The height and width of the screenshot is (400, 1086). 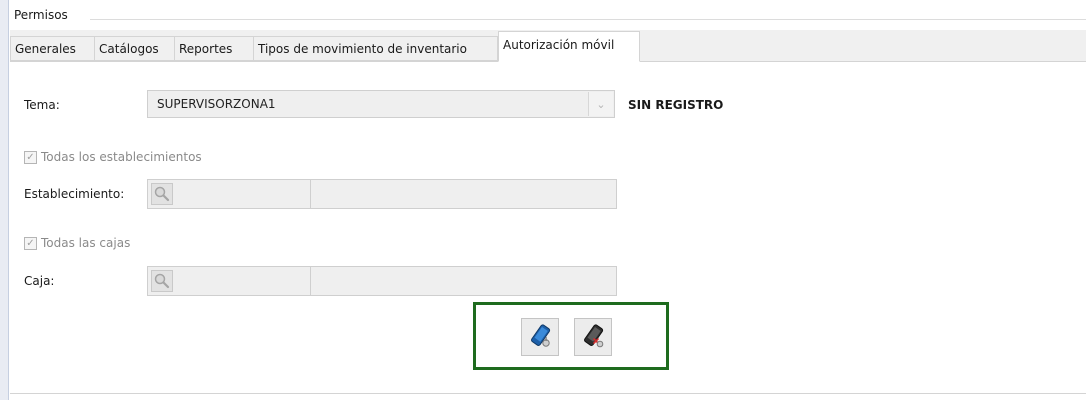 I want to click on tema-value: SUPERVISORZONA1, so click(x=216, y=104).